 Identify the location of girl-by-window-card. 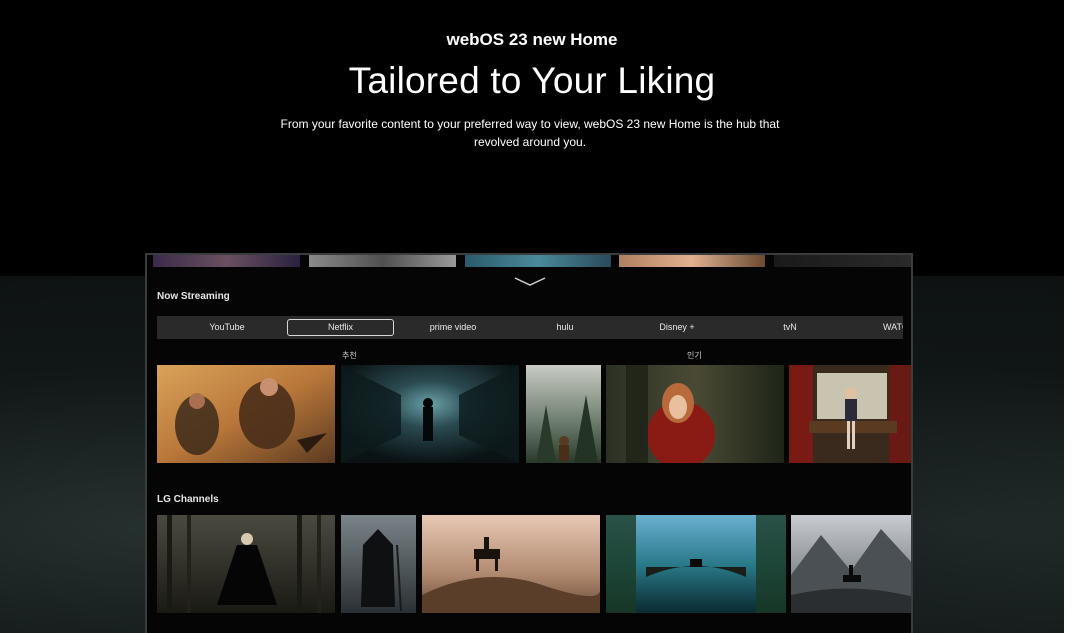
(850, 414).